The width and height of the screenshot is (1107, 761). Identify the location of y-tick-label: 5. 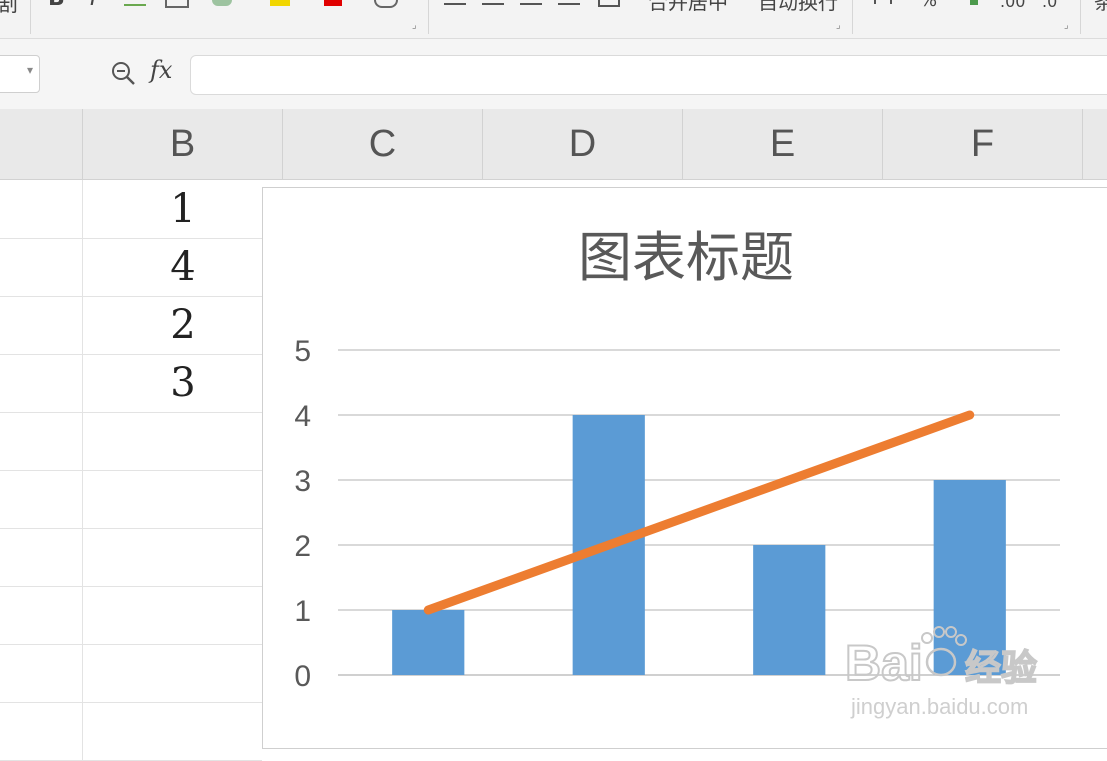
(302, 351).